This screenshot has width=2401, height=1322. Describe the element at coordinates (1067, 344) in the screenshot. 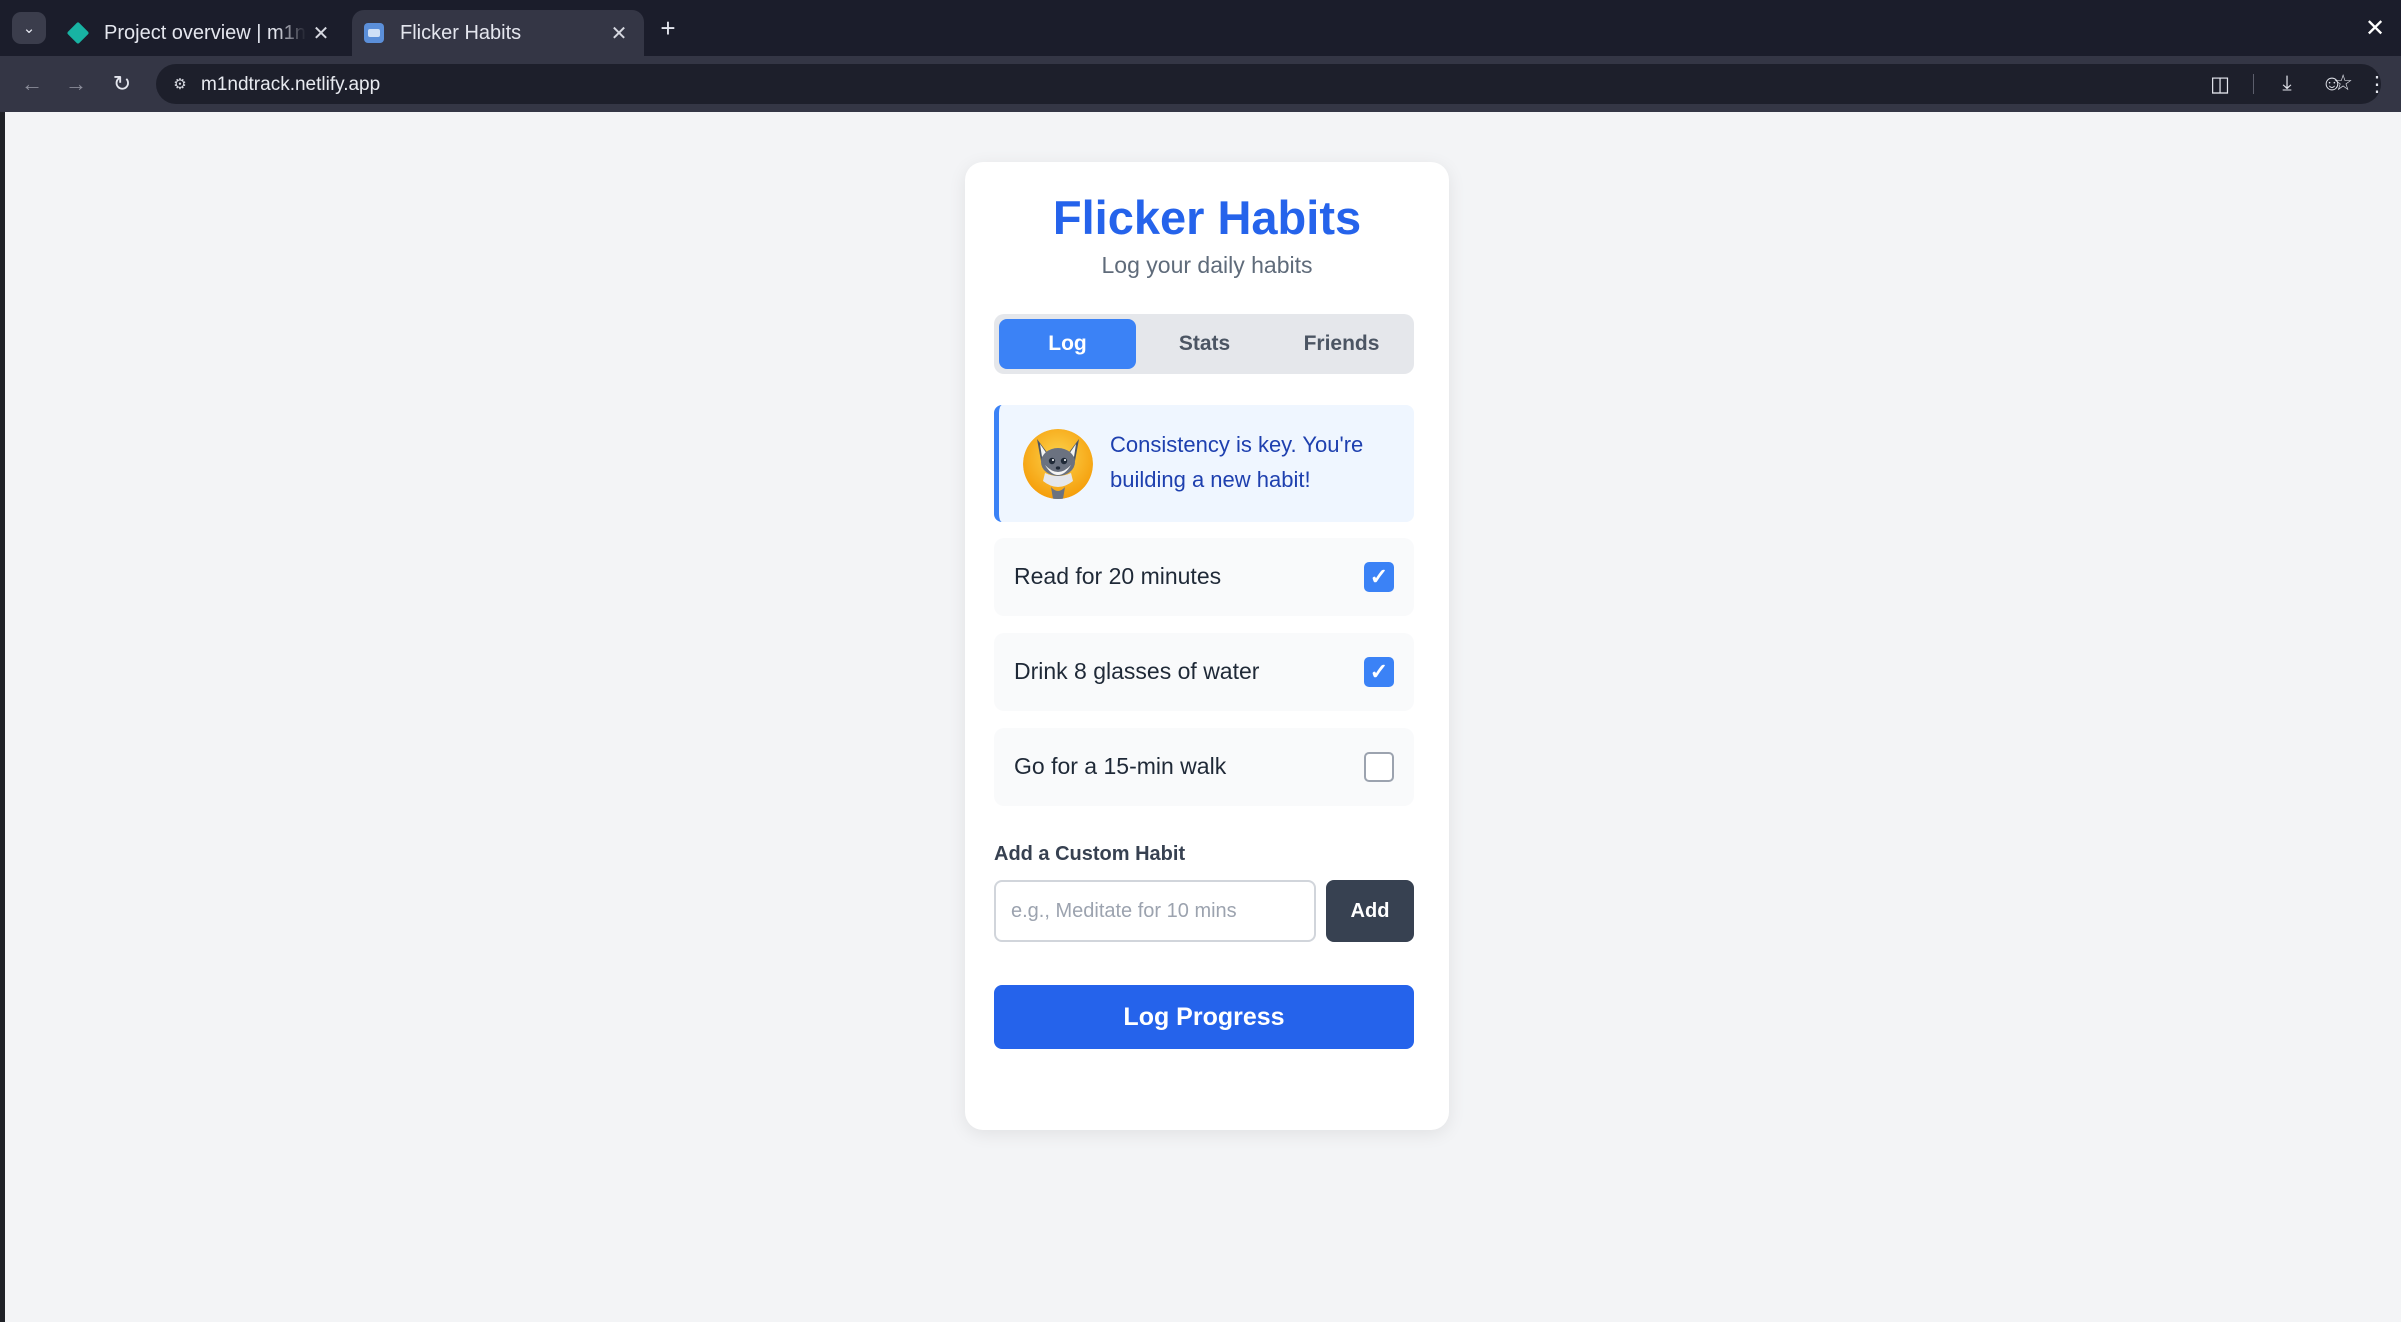

I see `tab-log: Log` at that location.